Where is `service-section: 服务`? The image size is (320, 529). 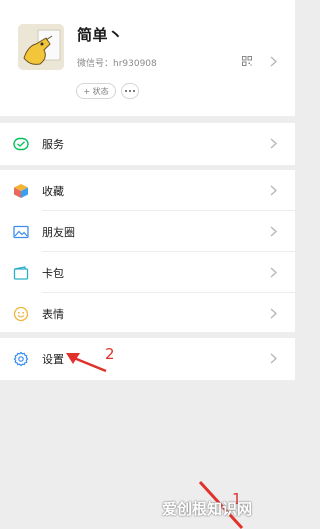
service-section: 服务 is located at coordinates (147, 144).